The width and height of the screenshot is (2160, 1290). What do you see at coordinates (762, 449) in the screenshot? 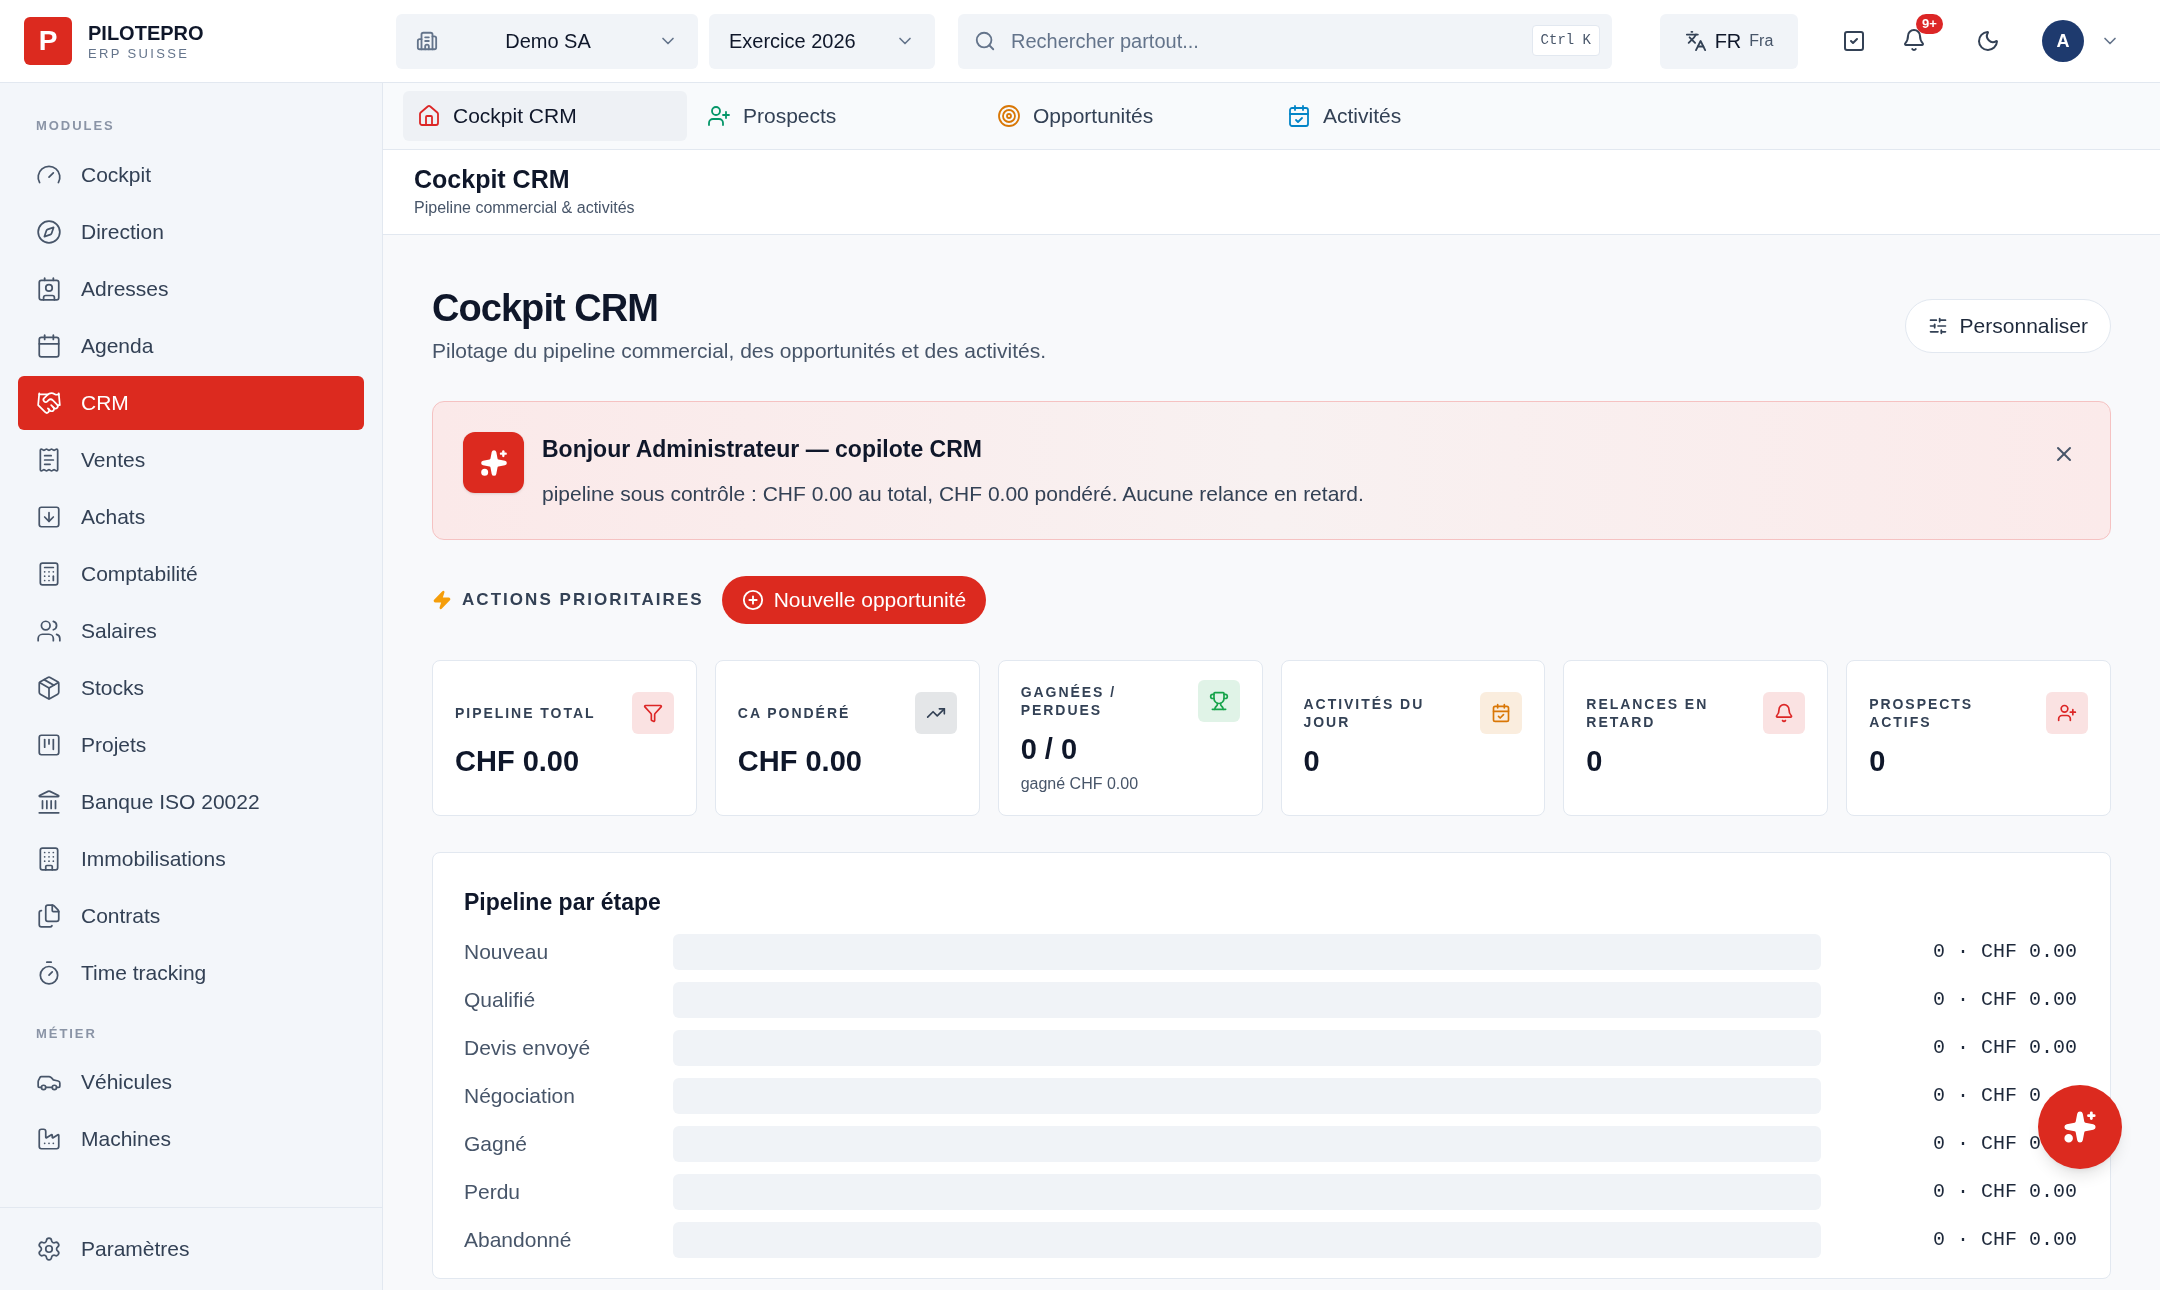
I see `banner-title: Bonjour Administrateur — copilote CRM` at bounding box center [762, 449].